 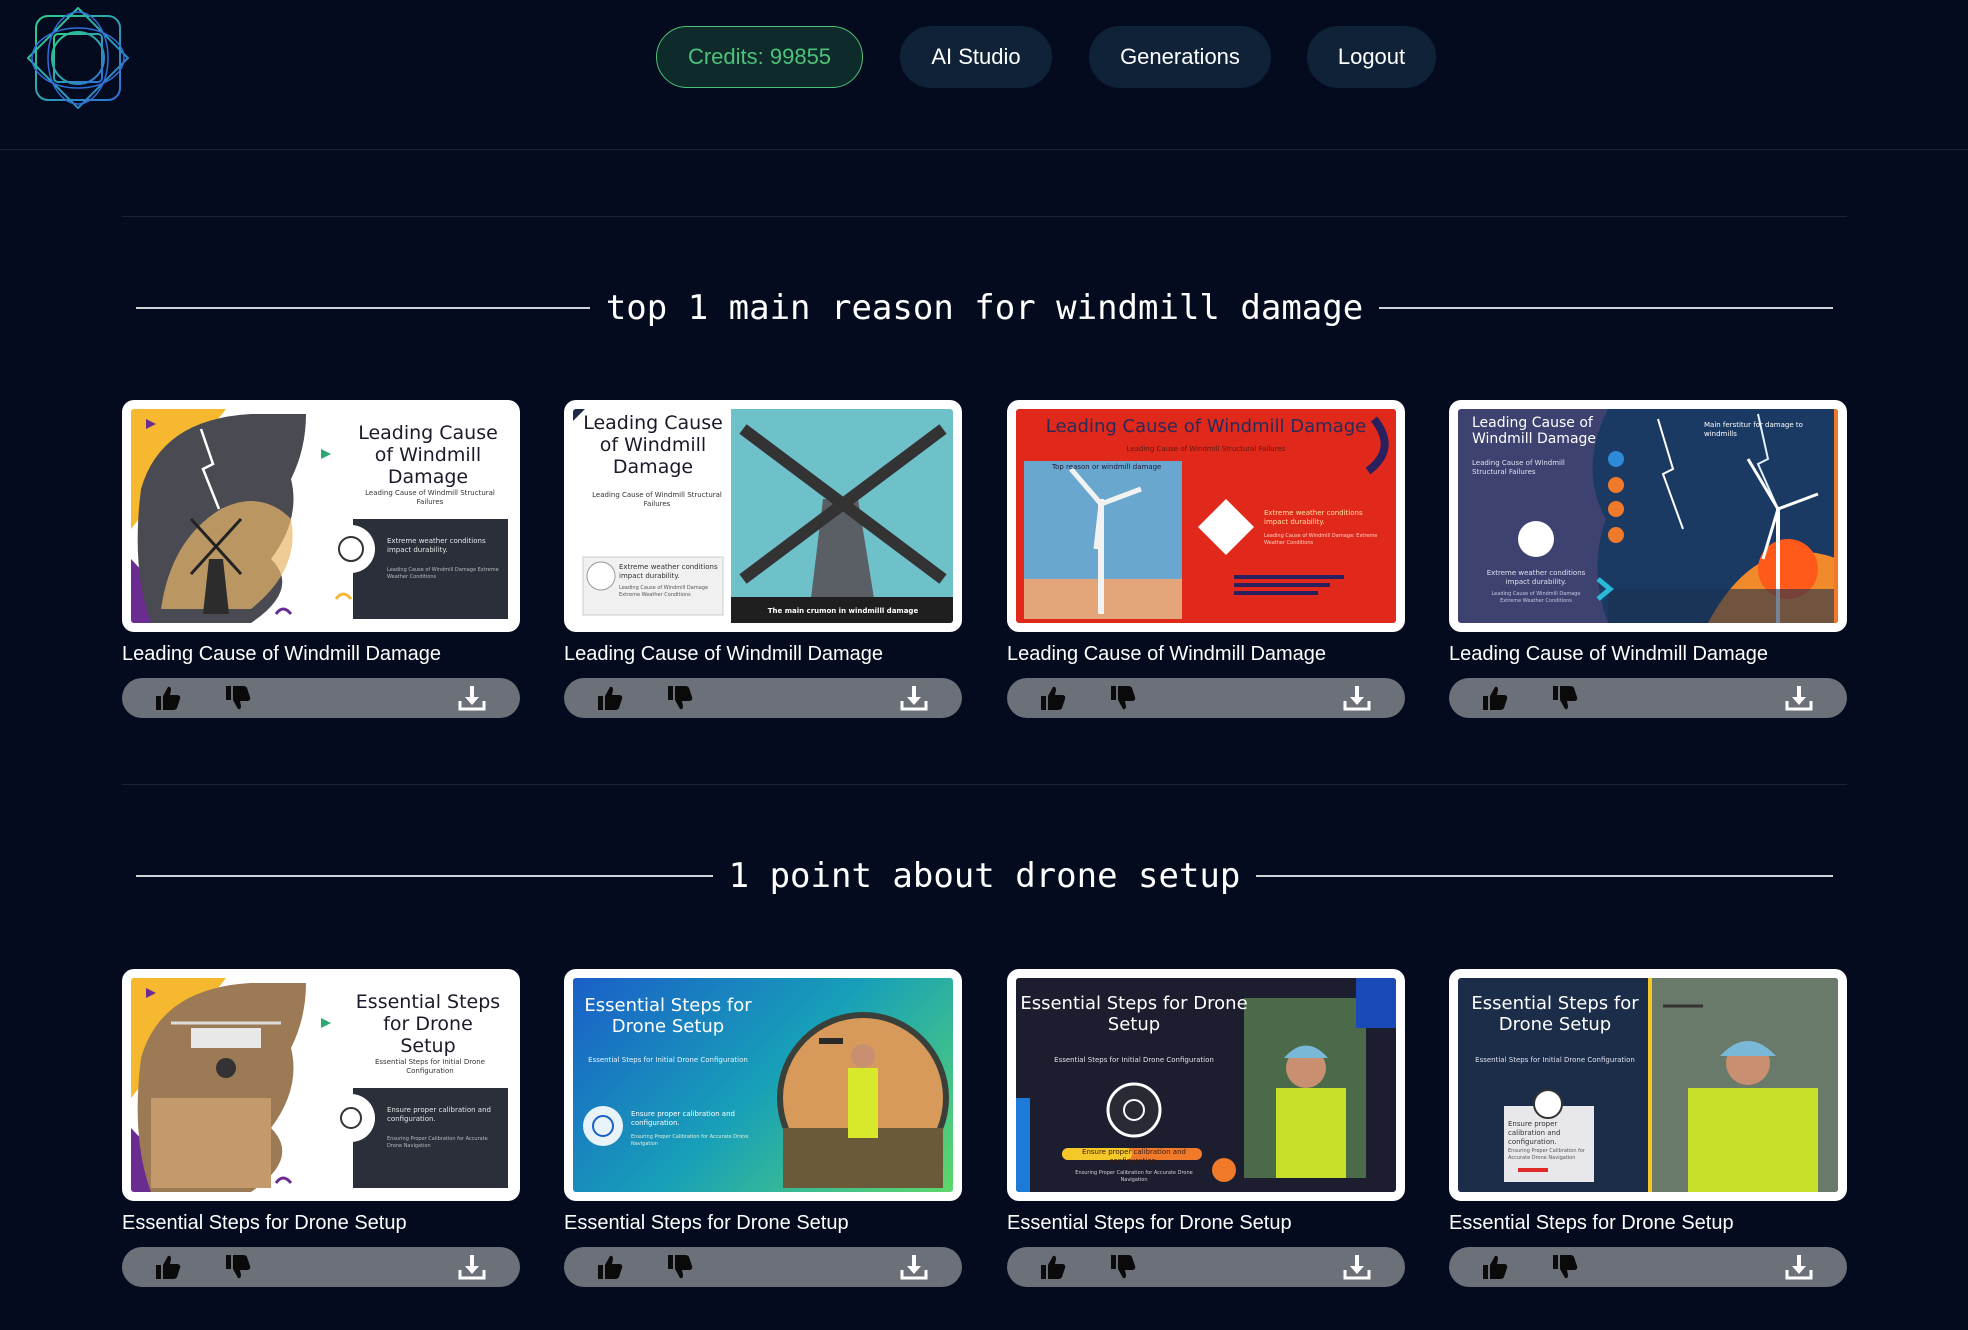 What do you see at coordinates (1180, 57) in the screenshot?
I see `generations-button: Generations` at bounding box center [1180, 57].